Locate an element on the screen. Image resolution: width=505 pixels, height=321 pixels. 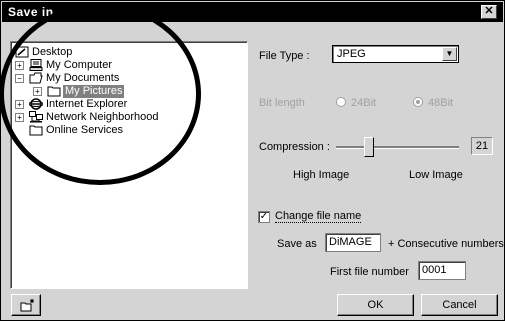
new-folder-icon is located at coordinates (27, 305).